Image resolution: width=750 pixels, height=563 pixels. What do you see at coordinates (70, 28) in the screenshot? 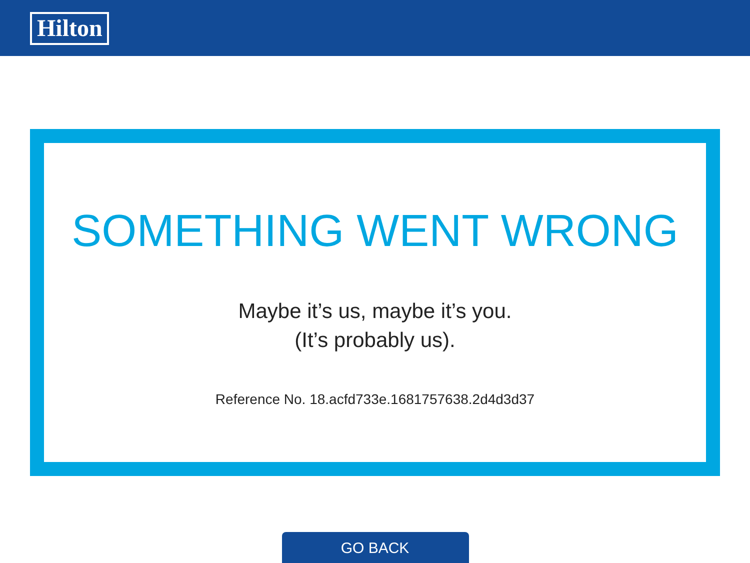
I see `logo: Hilton` at bounding box center [70, 28].